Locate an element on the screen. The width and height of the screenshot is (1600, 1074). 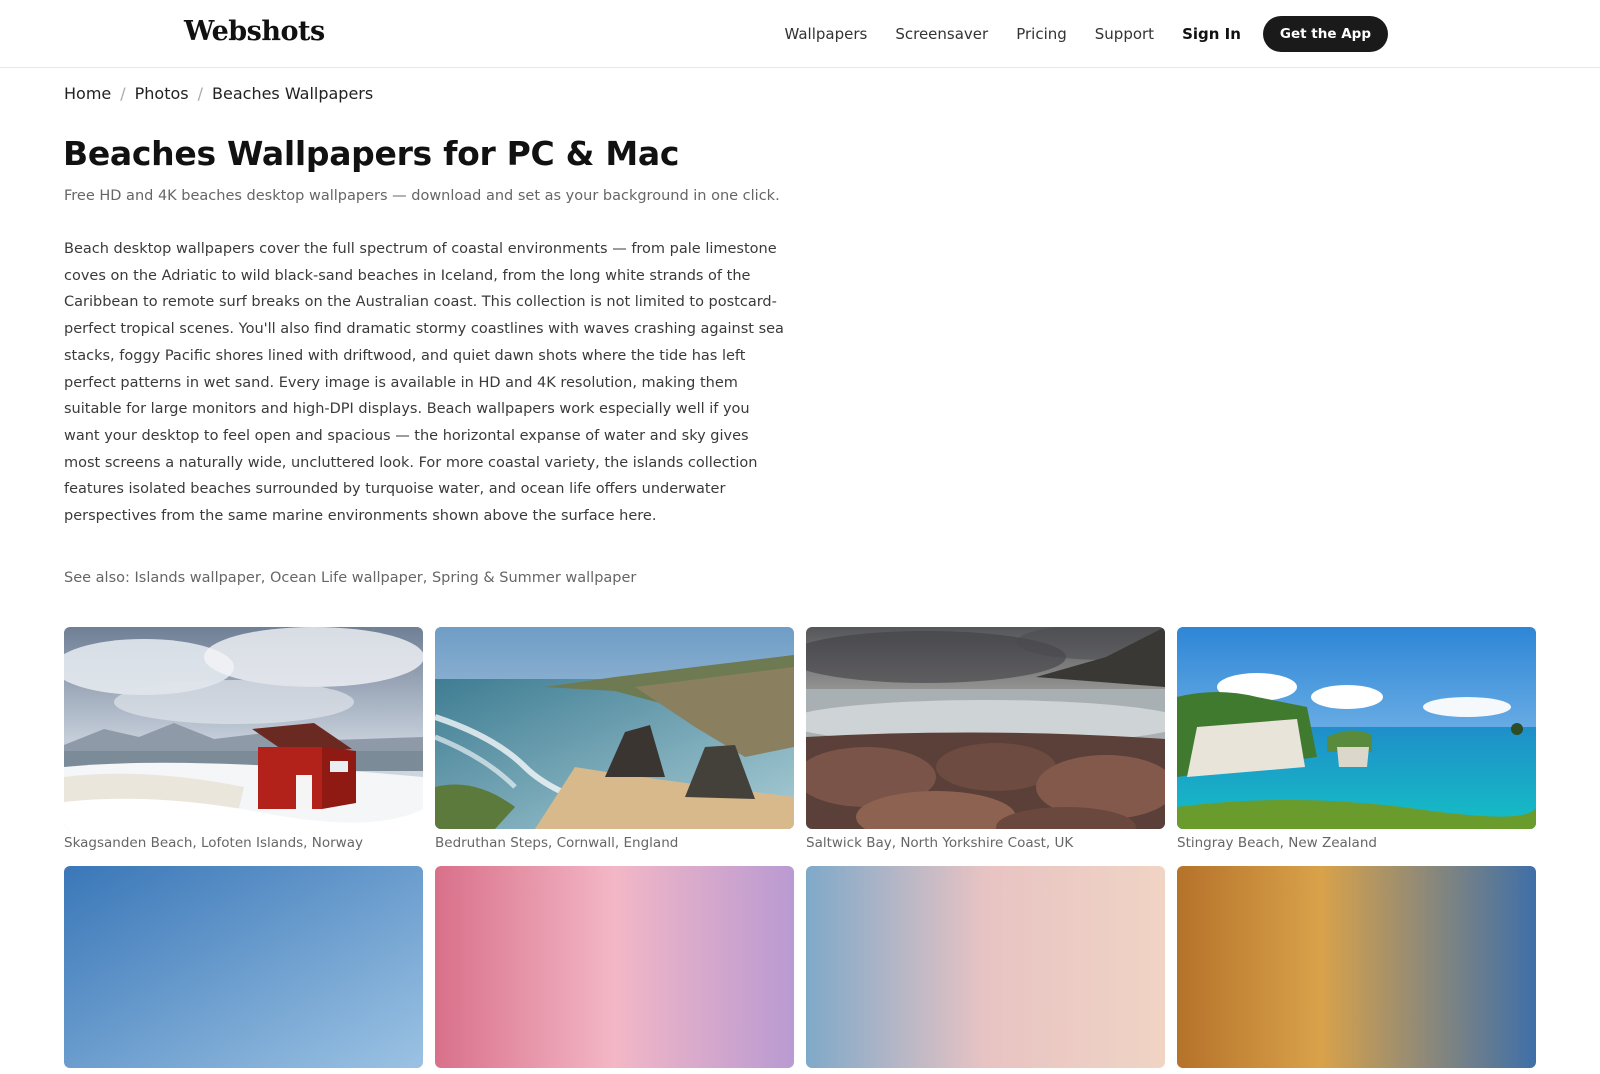
wallpaper-card: Bedruthan Steps, Cornwall, England is located at coordinates (614, 739).